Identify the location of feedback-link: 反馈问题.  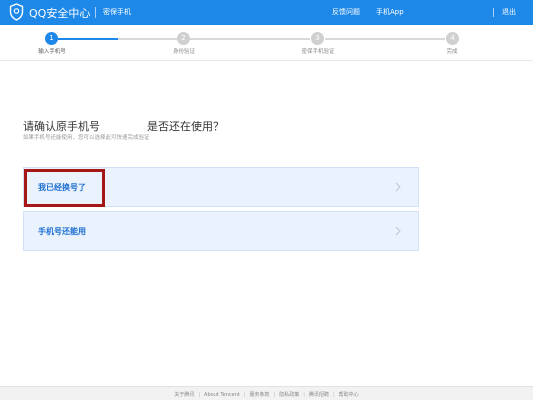
(346, 12).